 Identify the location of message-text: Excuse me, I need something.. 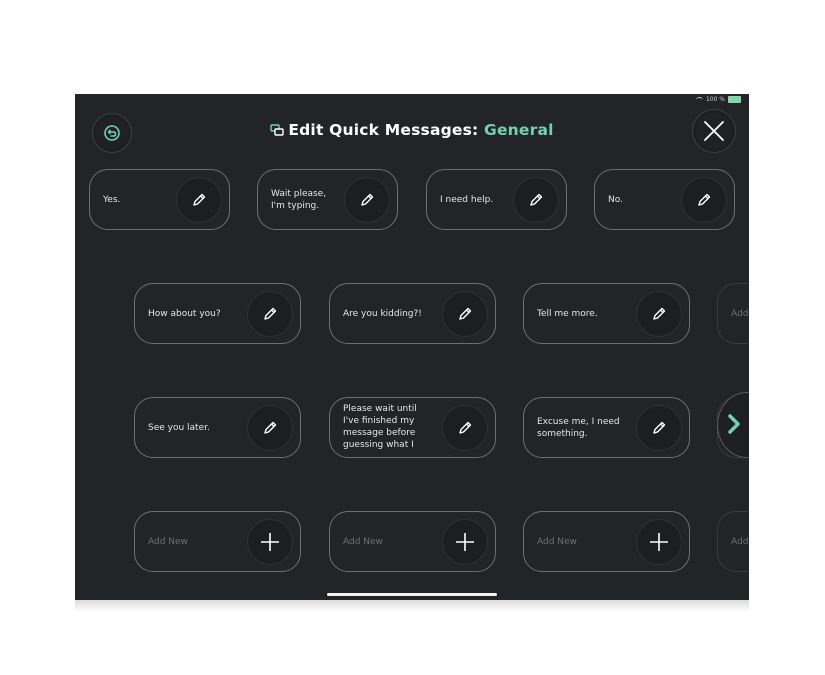
(578, 427).